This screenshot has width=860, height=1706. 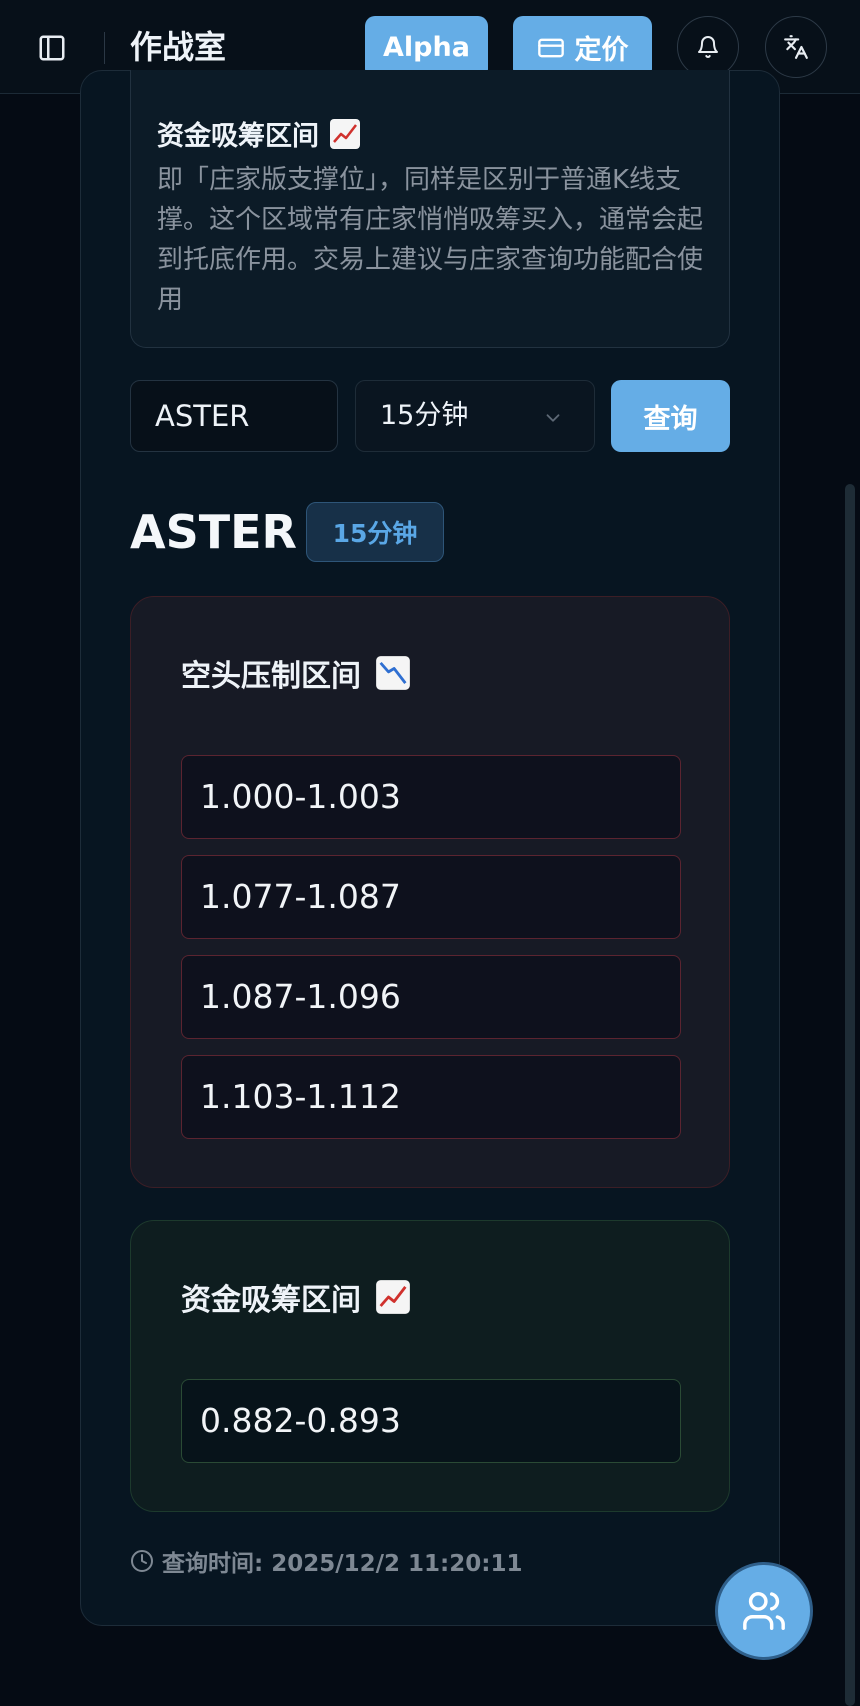 I want to click on notifications-button, so click(x=708, y=47).